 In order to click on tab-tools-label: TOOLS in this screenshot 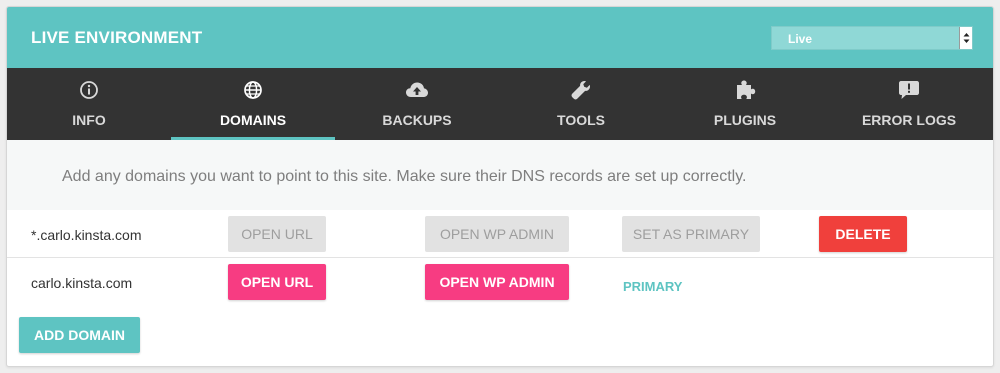, I will do `click(581, 120)`.